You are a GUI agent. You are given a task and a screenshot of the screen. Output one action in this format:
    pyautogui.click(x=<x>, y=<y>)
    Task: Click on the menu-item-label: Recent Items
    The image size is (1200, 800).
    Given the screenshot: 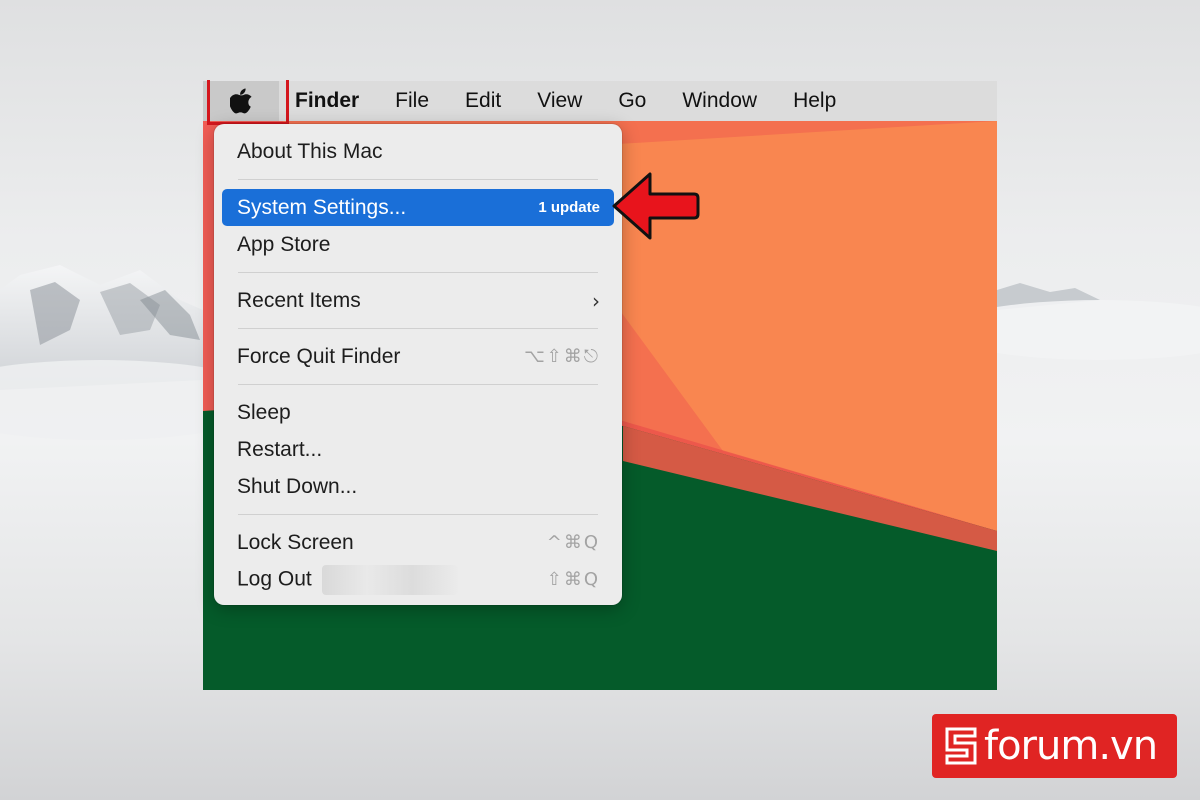 What is the action you would take?
    pyautogui.click(x=299, y=300)
    